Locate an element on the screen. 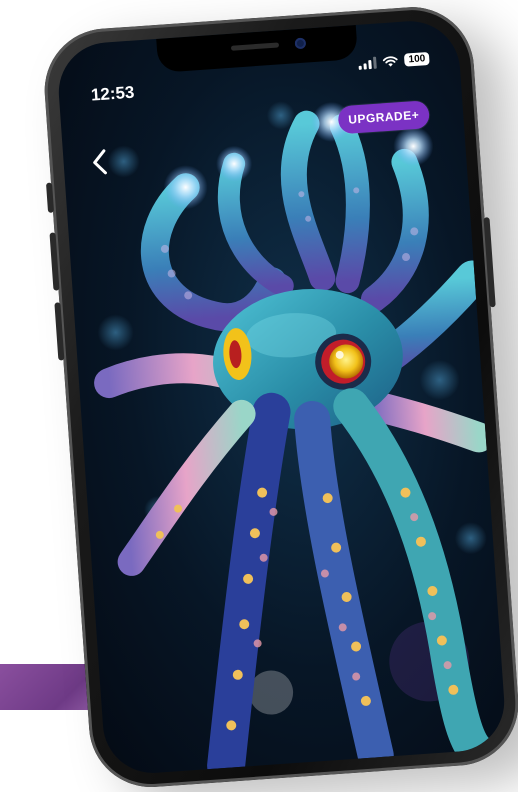 This screenshot has width=518, height=792. mute-switch is located at coordinates (50, 197).